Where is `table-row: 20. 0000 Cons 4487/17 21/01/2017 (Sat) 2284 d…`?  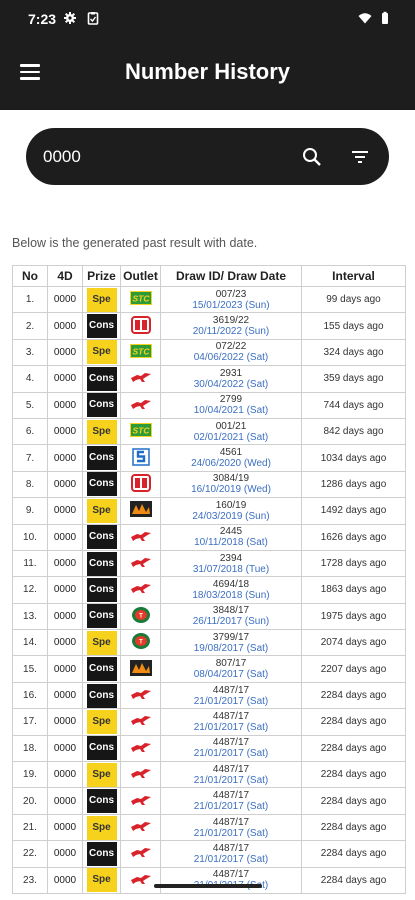
table-row: 20. 0000 Cons 4487/17 21/01/2017 (Sat) 2284 d… is located at coordinates (209, 801).